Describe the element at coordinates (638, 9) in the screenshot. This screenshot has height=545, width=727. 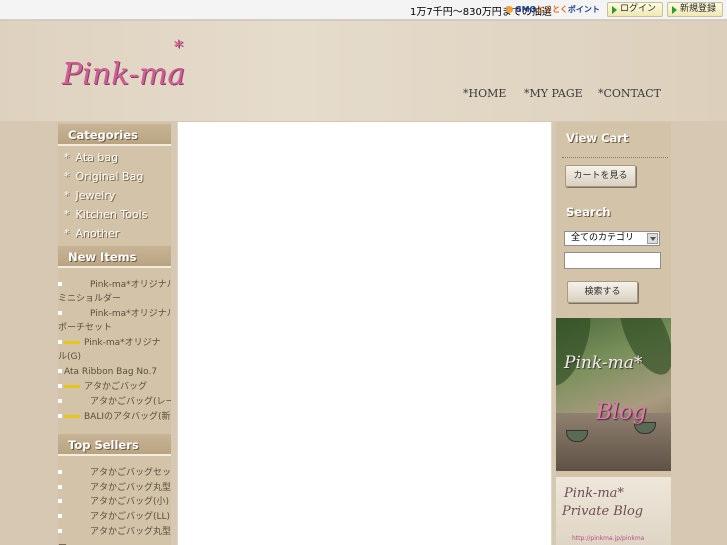
I see `login-label: ログイン` at that location.